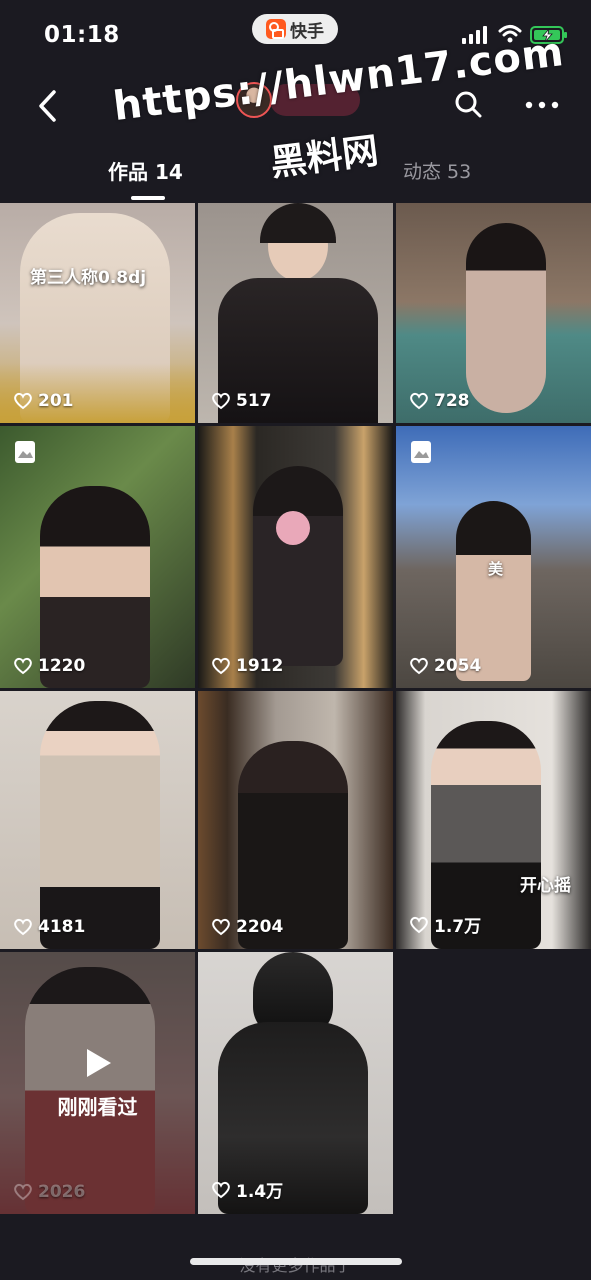 The width and height of the screenshot is (591, 1280). Describe the element at coordinates (307, 31) in the screenshot. I see `app-name: 快手` at that location.